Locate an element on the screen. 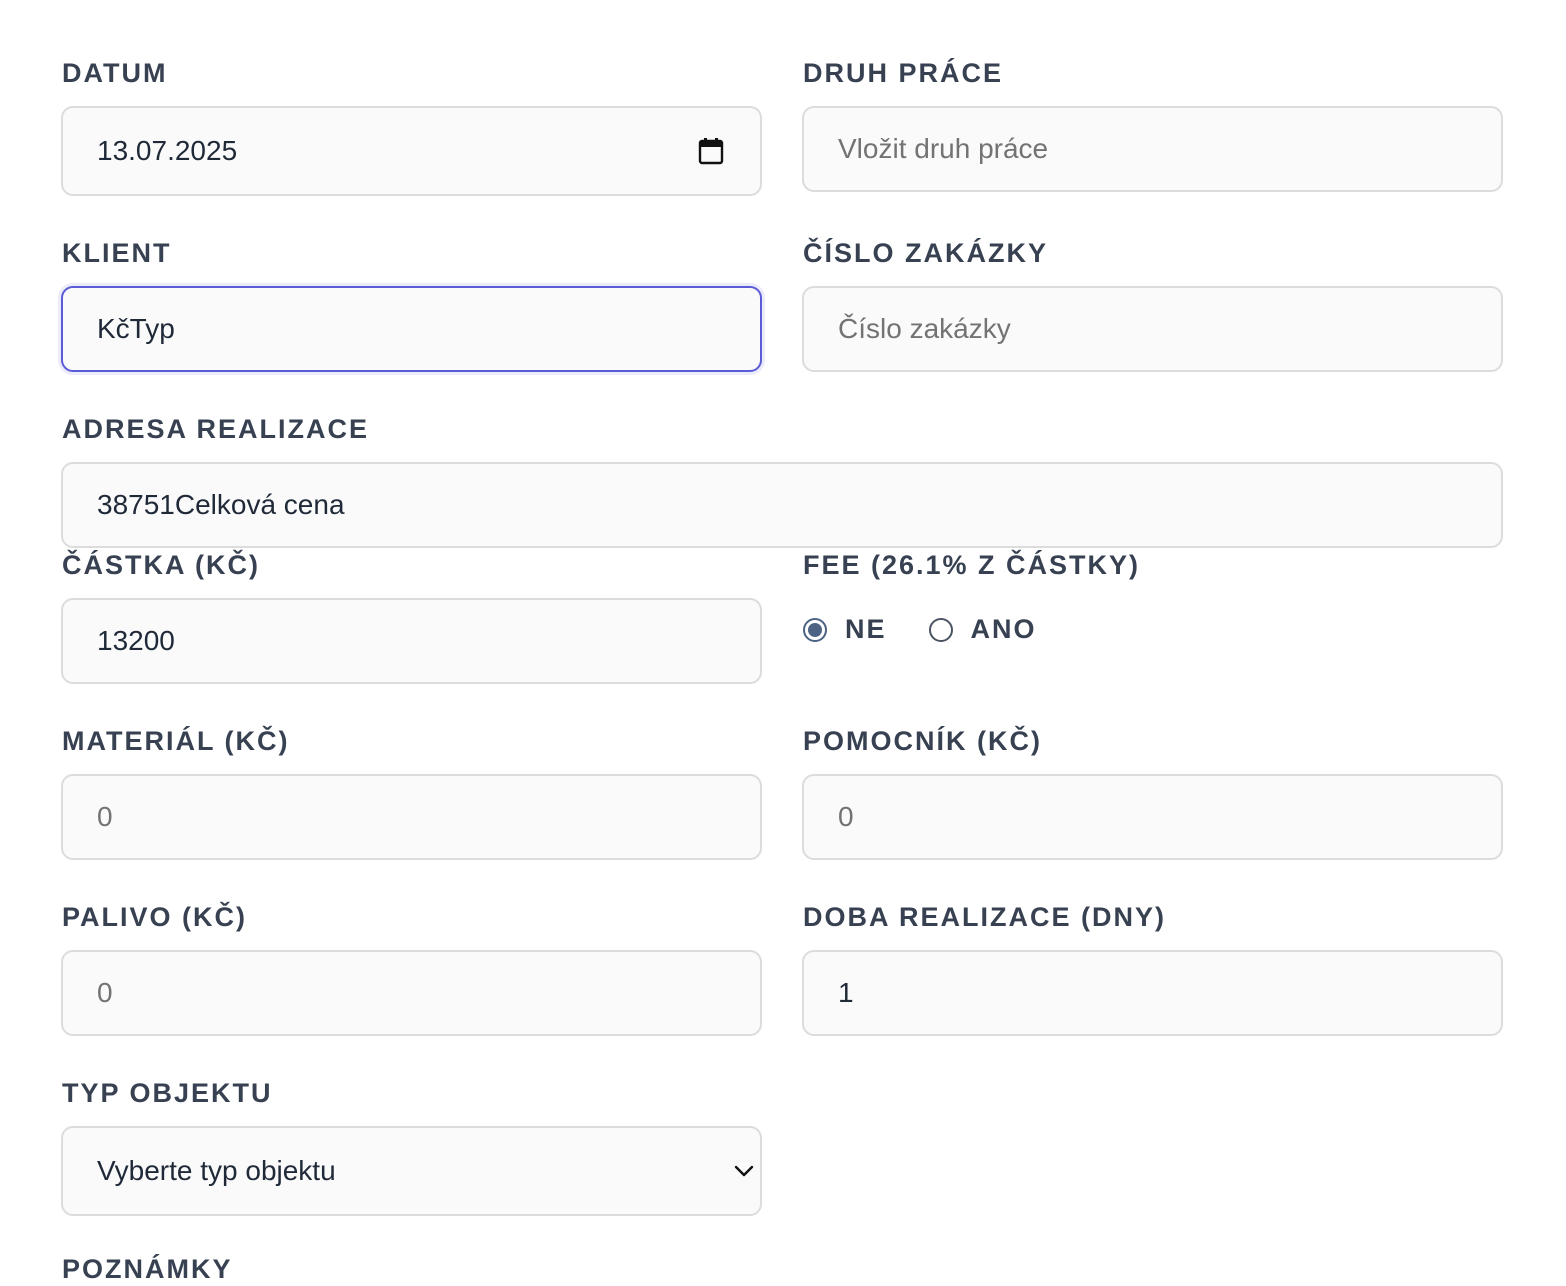 This screenshot has height=1286, width=1566. chevron-down-icon is located at coordinates (744, 1171).